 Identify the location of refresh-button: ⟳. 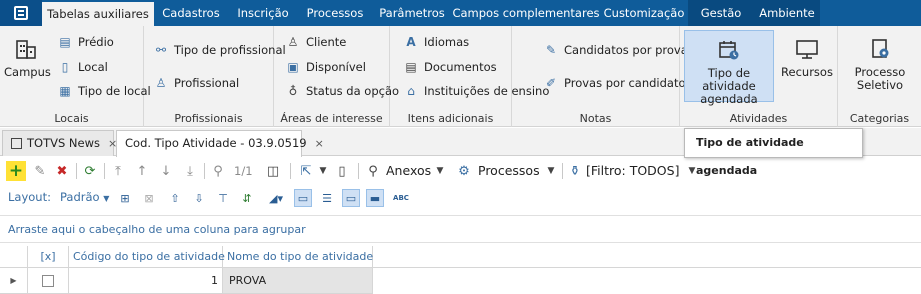
(90, 171).